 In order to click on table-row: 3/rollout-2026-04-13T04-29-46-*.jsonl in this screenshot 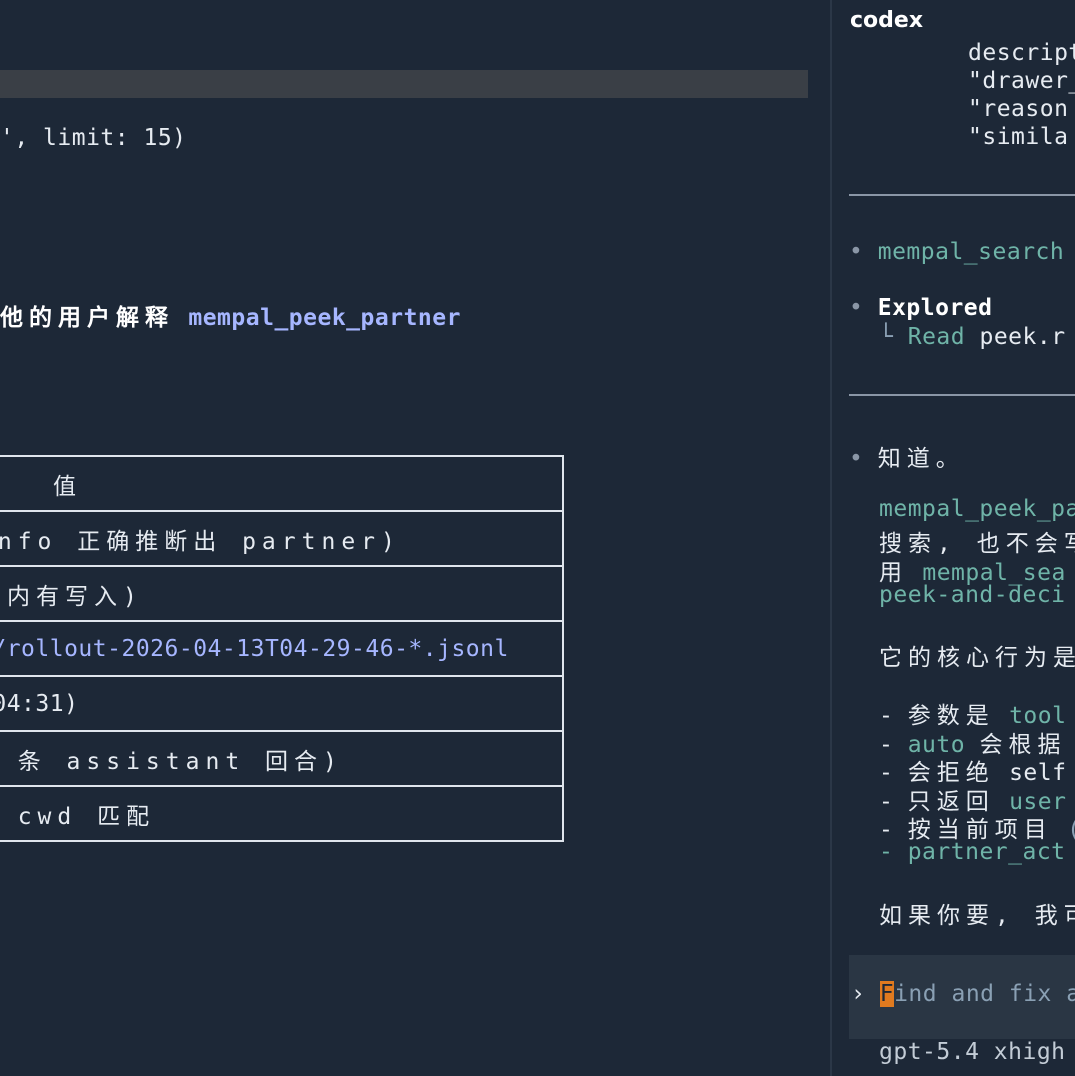, I will do `click(282, 648)`.